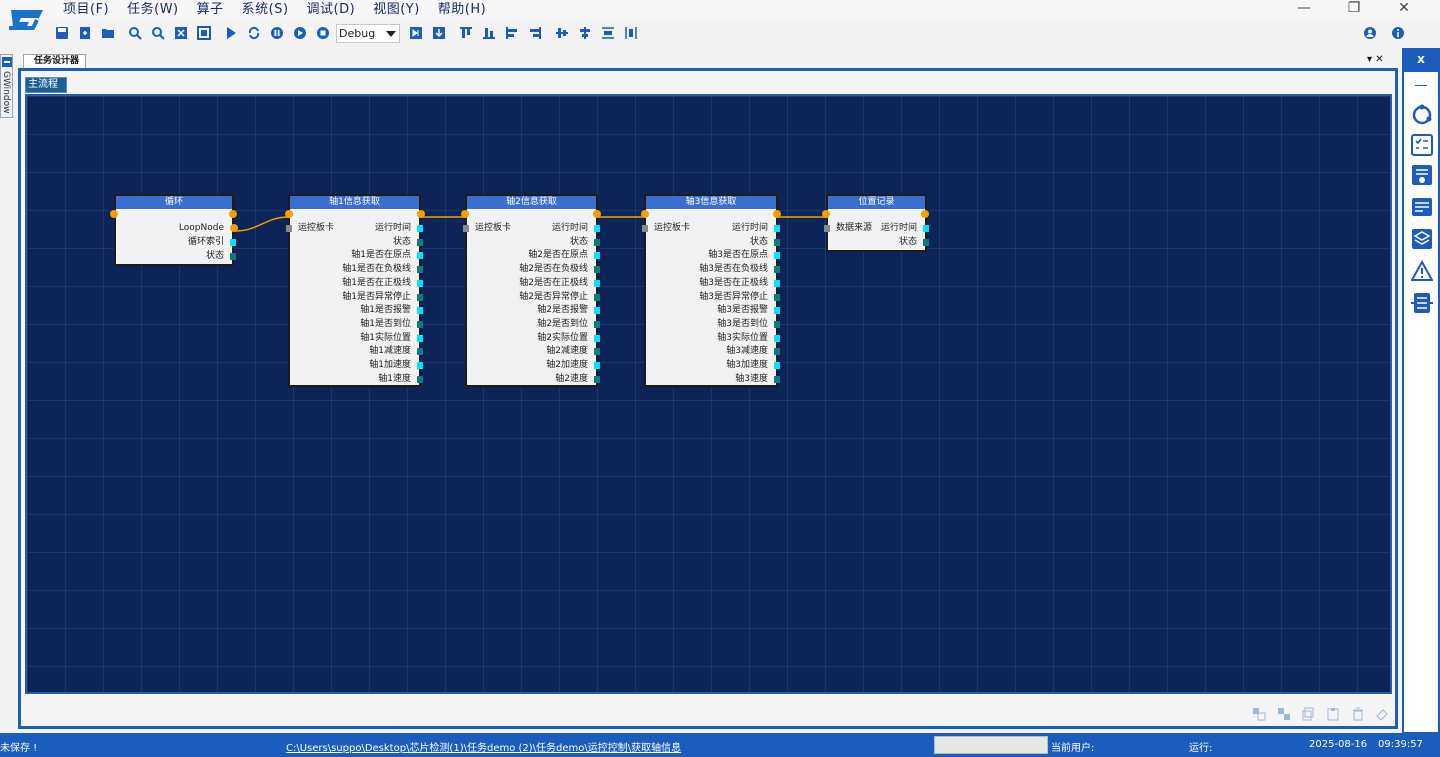  What do you see at coordinates (415, 33) in the screenshot?
I see `step-into-icon` at bounding box center [415, 33].